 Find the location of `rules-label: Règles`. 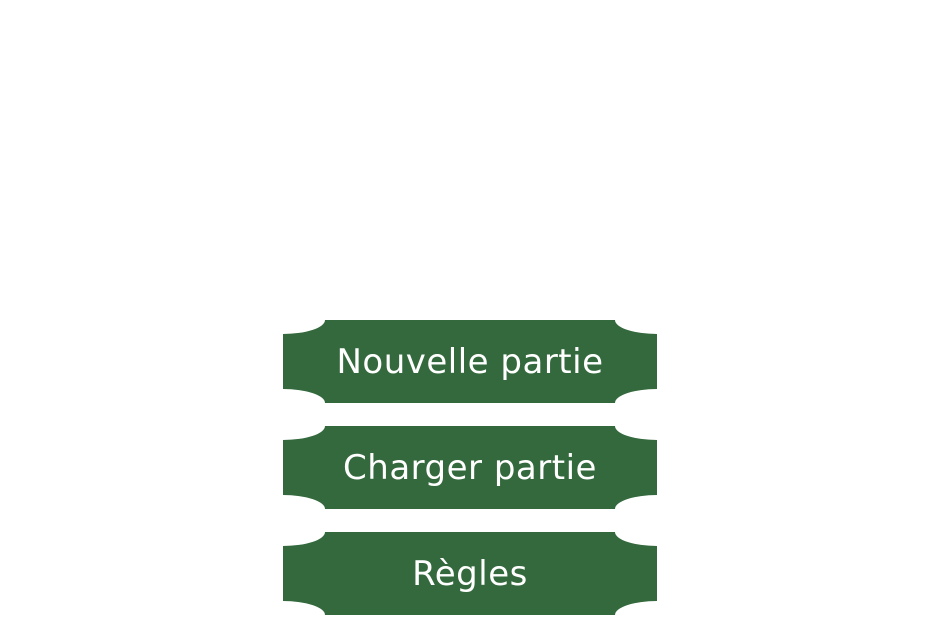

rules-label: Règles is located at coordinates (470, 573).